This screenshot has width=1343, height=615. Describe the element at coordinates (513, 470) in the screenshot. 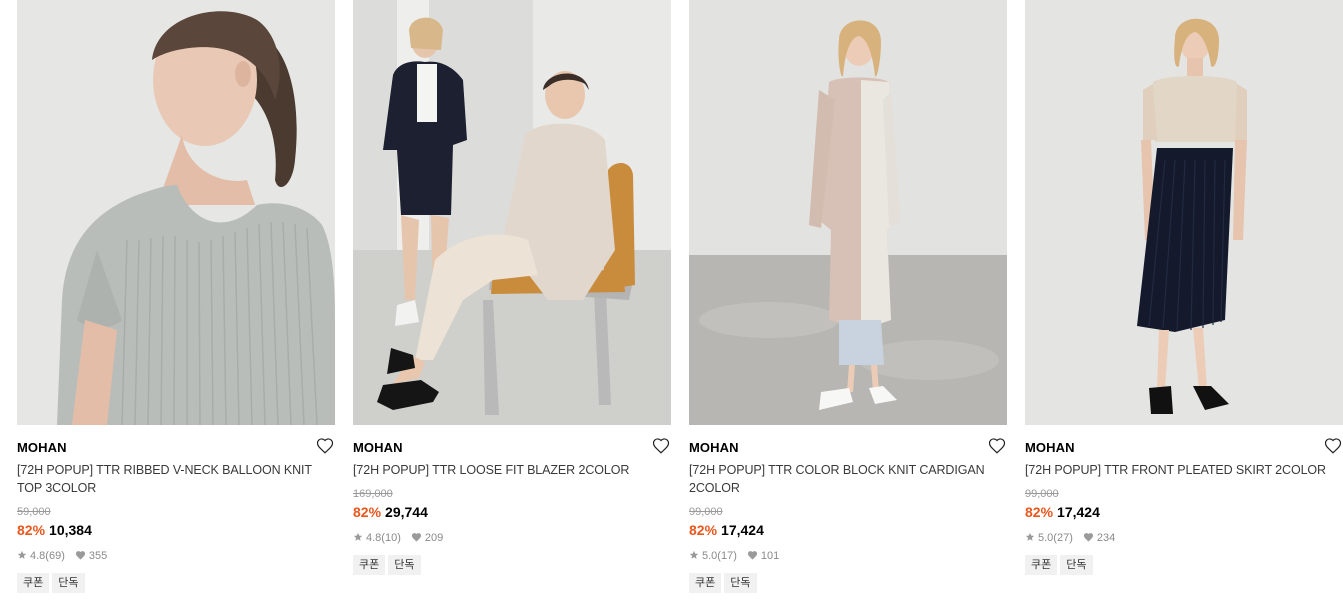

I see `product-title: [72H POPUP] TTR LOOSE FIT BLAZER 2COLOR` at that location.